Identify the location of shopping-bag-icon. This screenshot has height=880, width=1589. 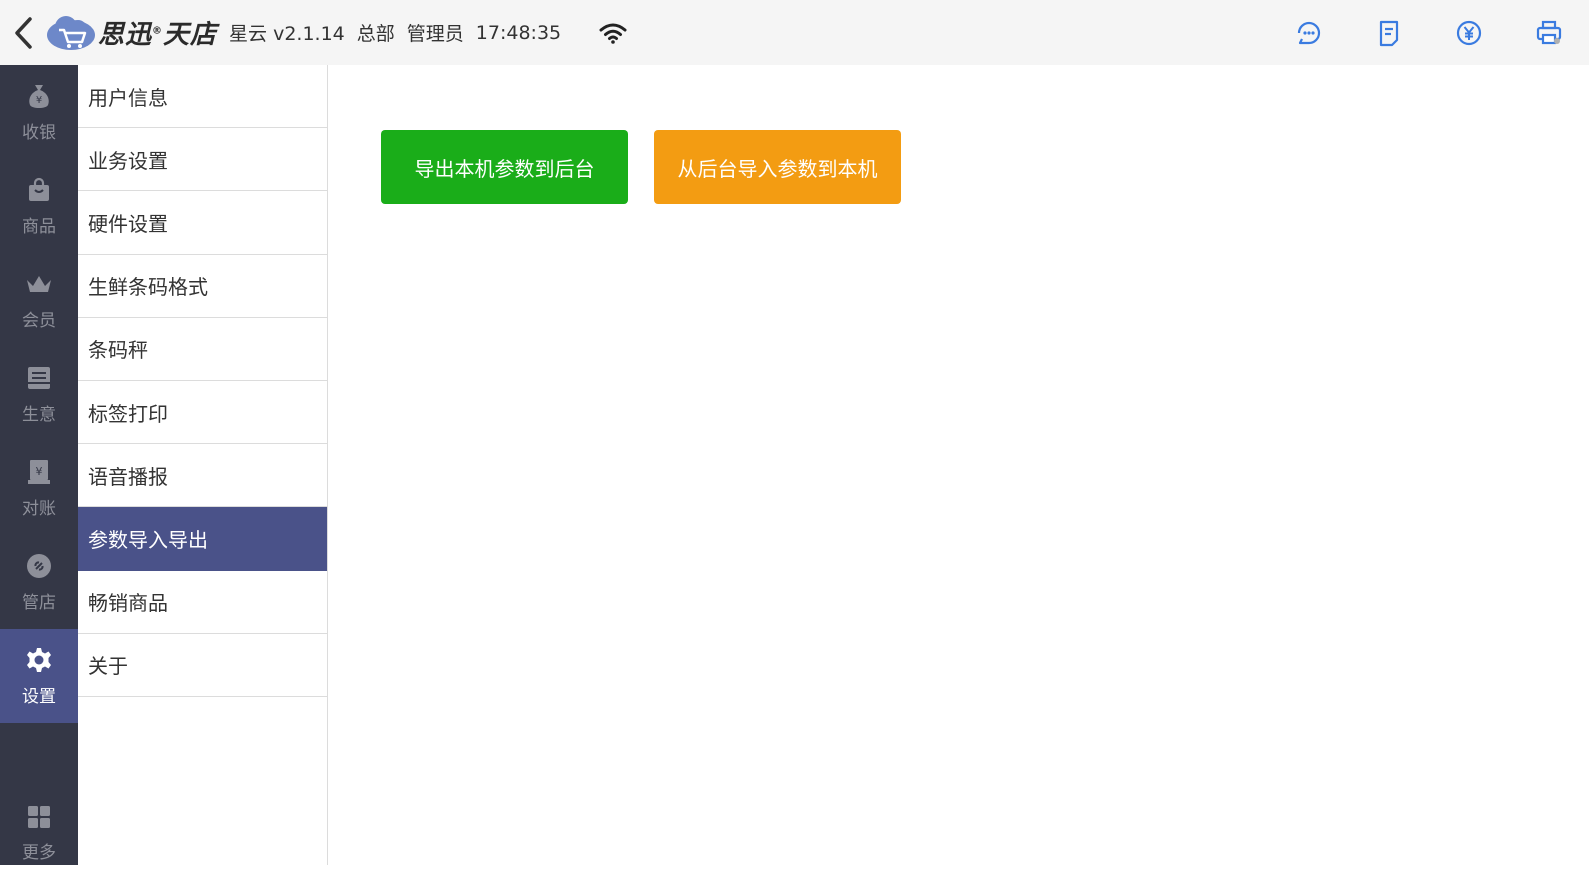
(39, 189).